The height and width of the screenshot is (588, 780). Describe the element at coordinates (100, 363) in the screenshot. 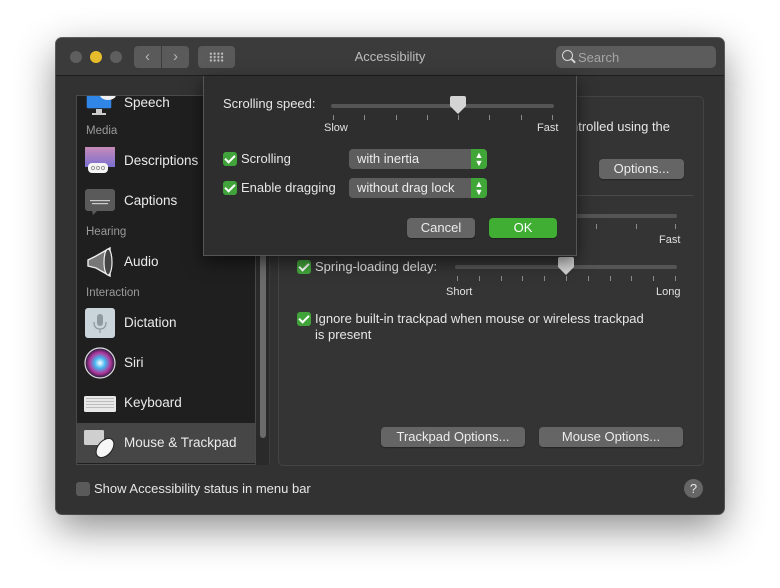

I see `siri-icon` at that location.